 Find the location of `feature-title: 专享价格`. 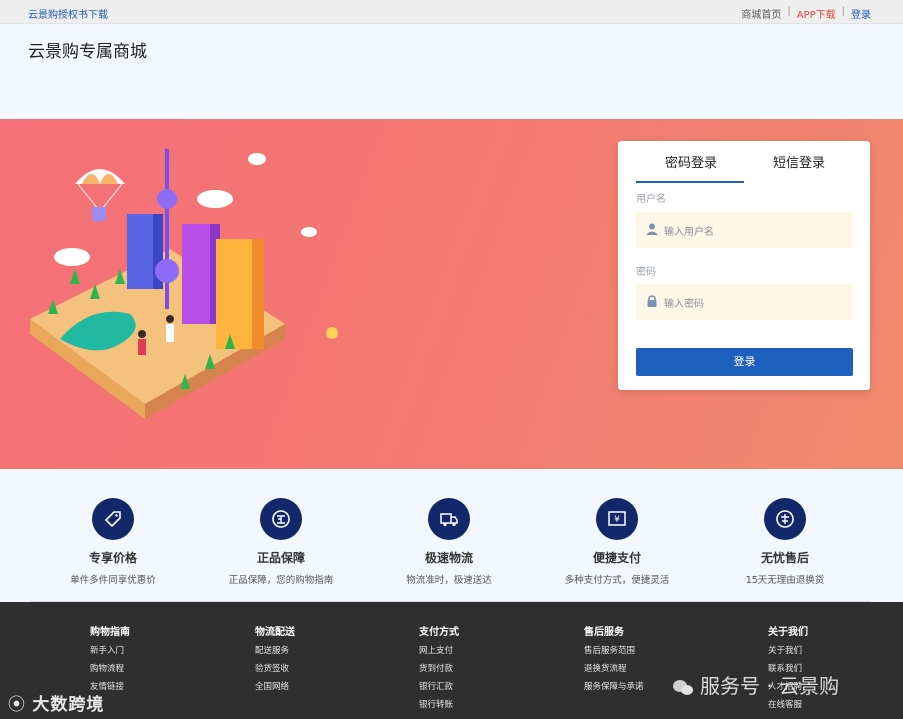

feature-title: 专享价格 is located at coordinates (112, 558).